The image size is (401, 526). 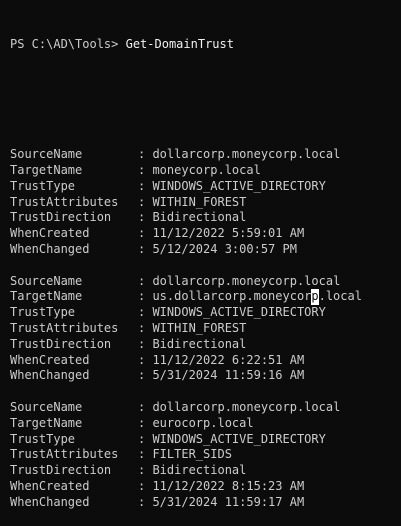 I want to click on value-before-cursor: us.dollarcorp.moneycor, so click(x=232, y=296).